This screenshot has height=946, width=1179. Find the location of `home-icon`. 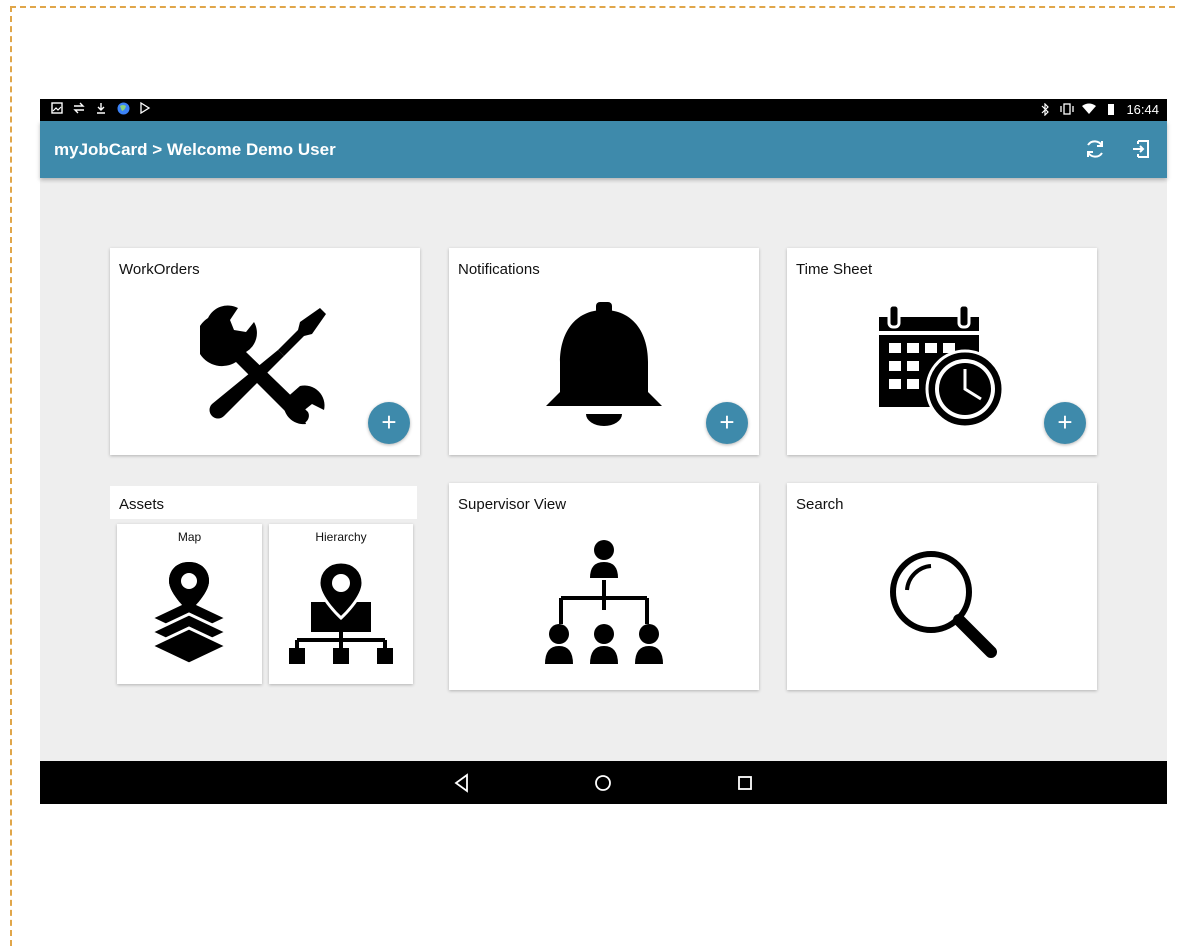

home-icon is located at coordinates (603, 783).